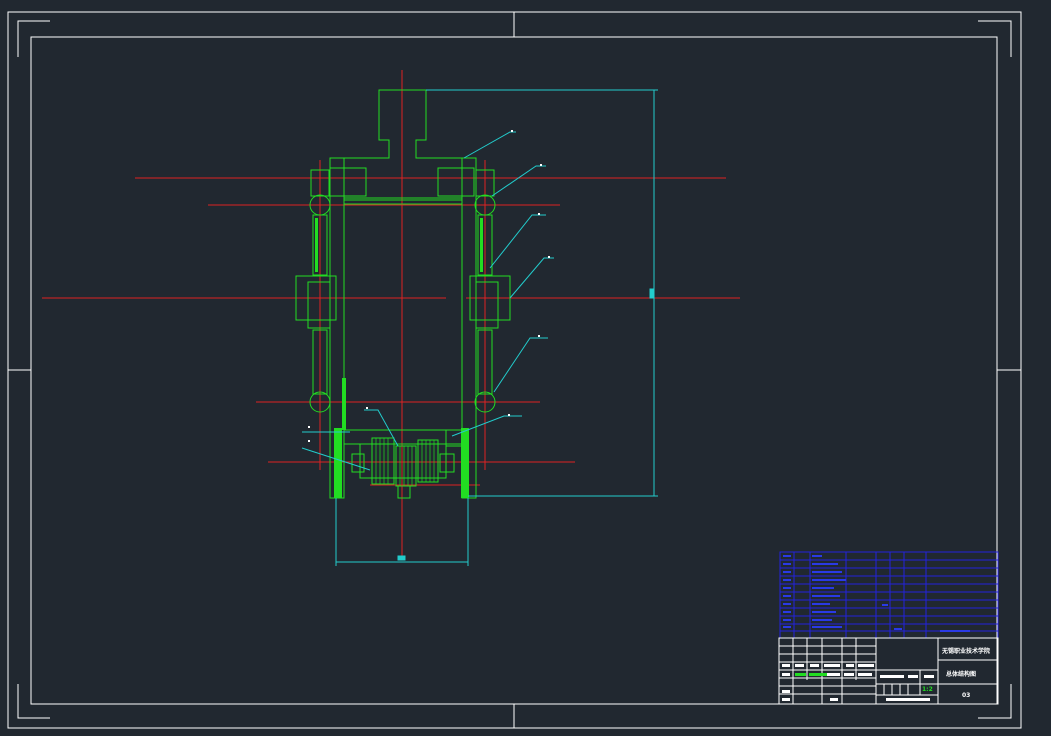  What do you see at coordinates (383, 461) in the screenshot?
I see `gear-left` at bounding box center [383, 461].